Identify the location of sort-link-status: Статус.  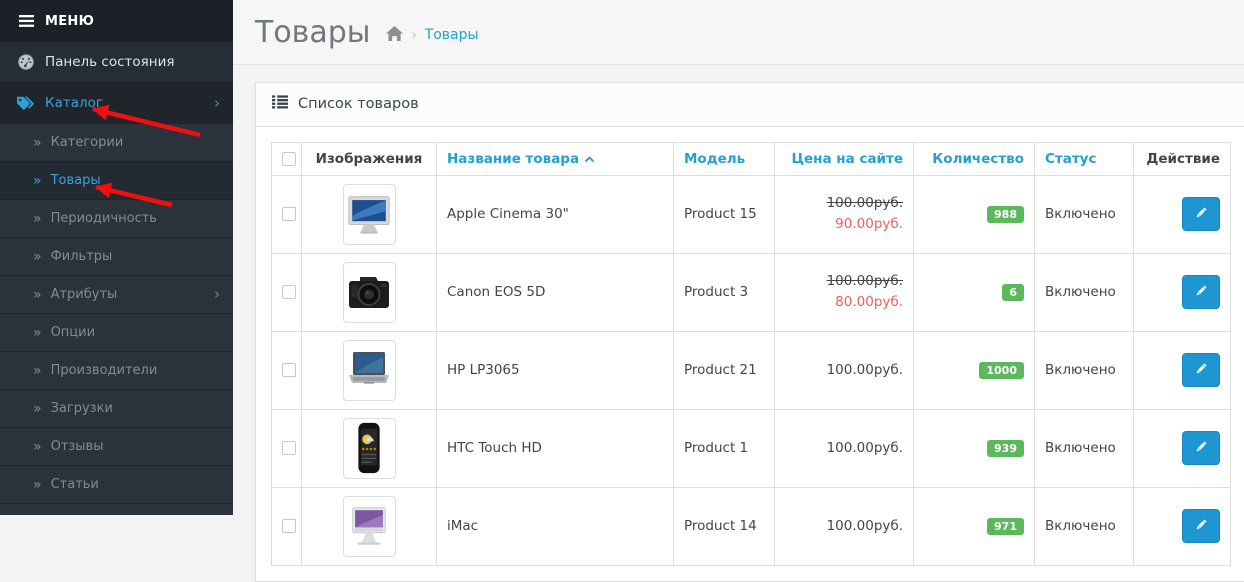
(1070, 159).